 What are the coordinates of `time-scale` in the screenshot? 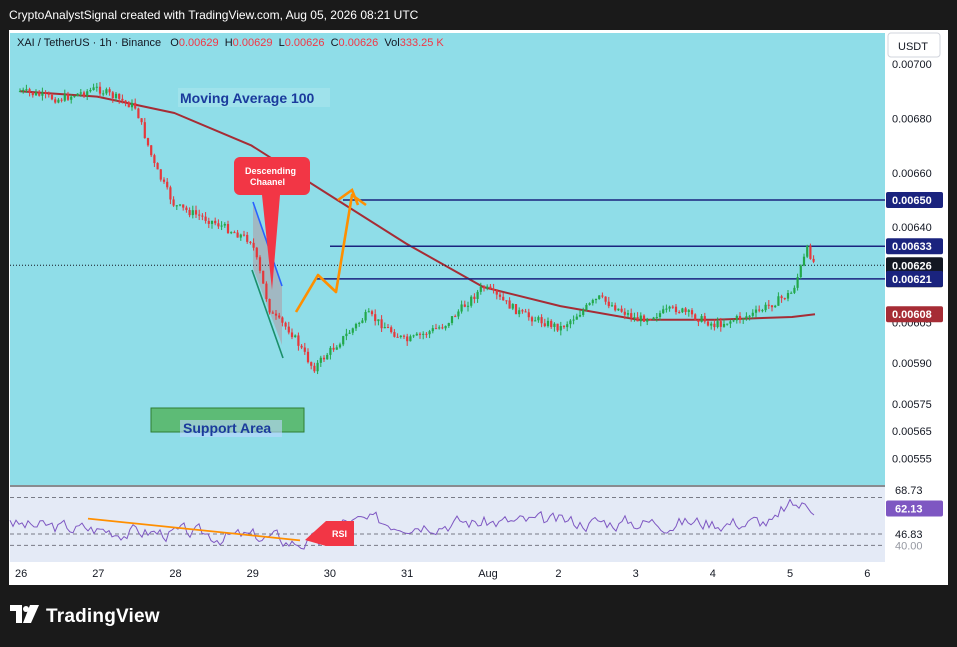 It's located at (447, 573).